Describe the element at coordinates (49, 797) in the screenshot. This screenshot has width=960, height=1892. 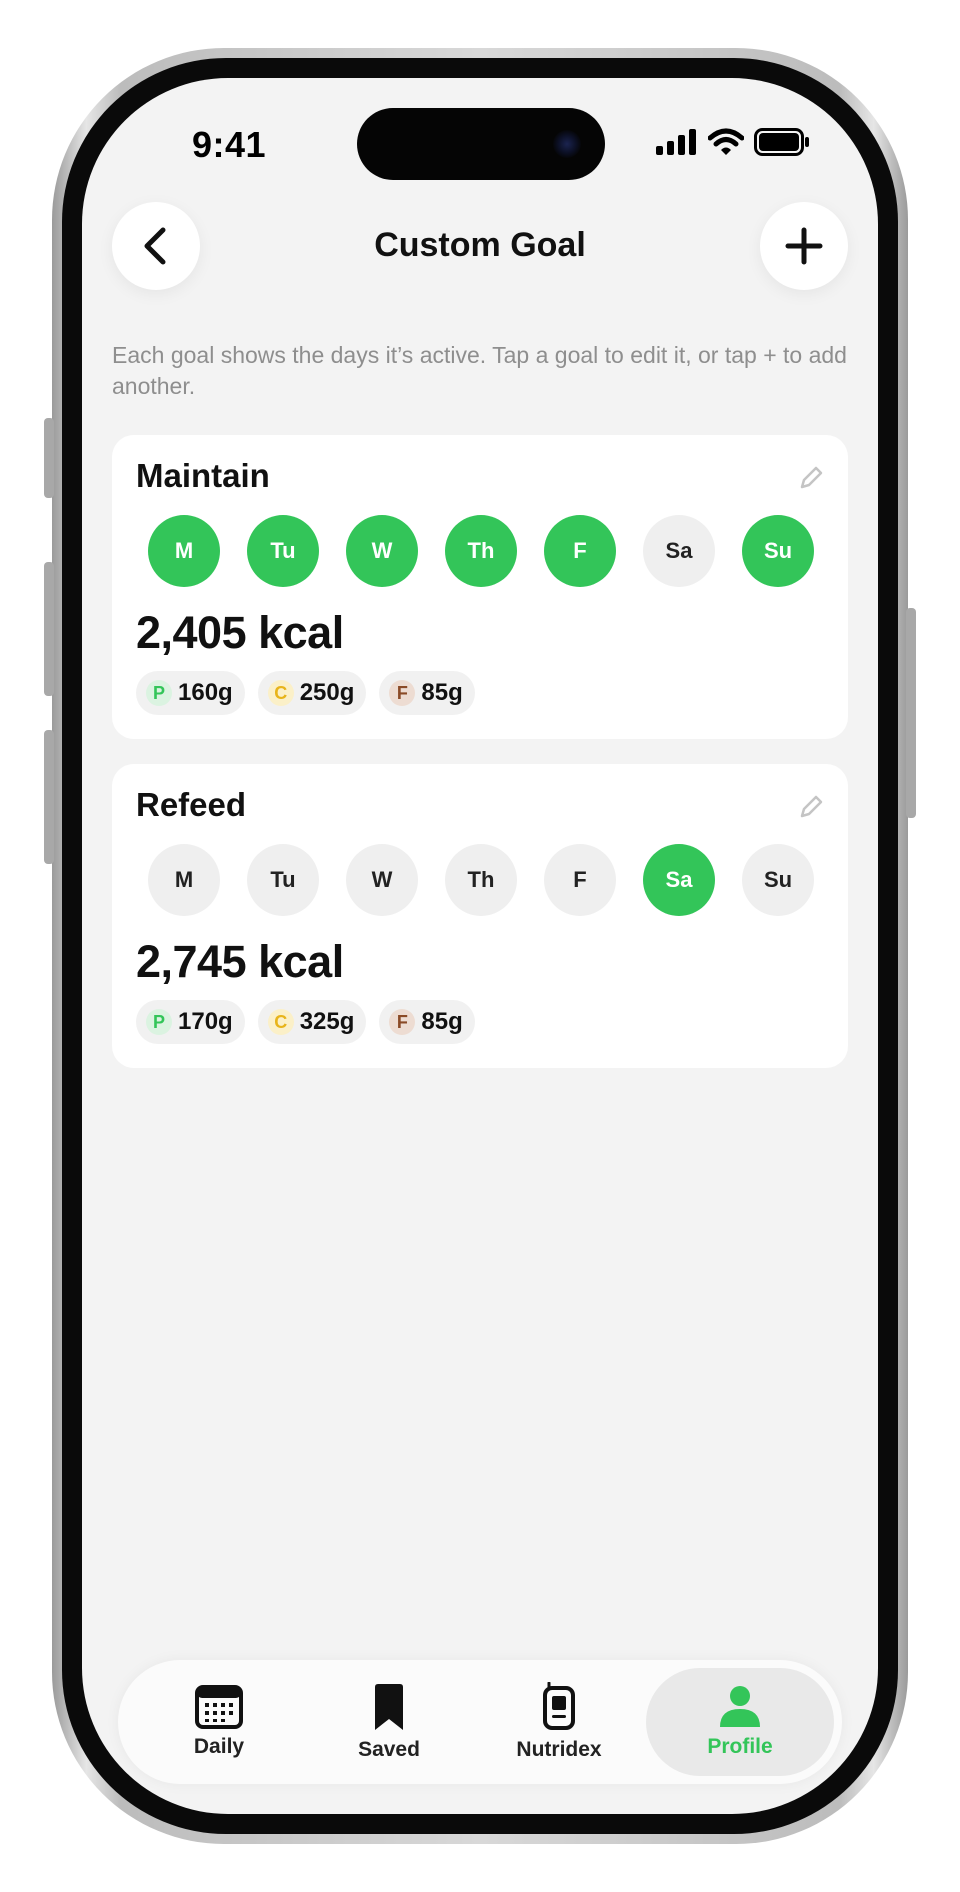
I see `volume-down-button` at that location.